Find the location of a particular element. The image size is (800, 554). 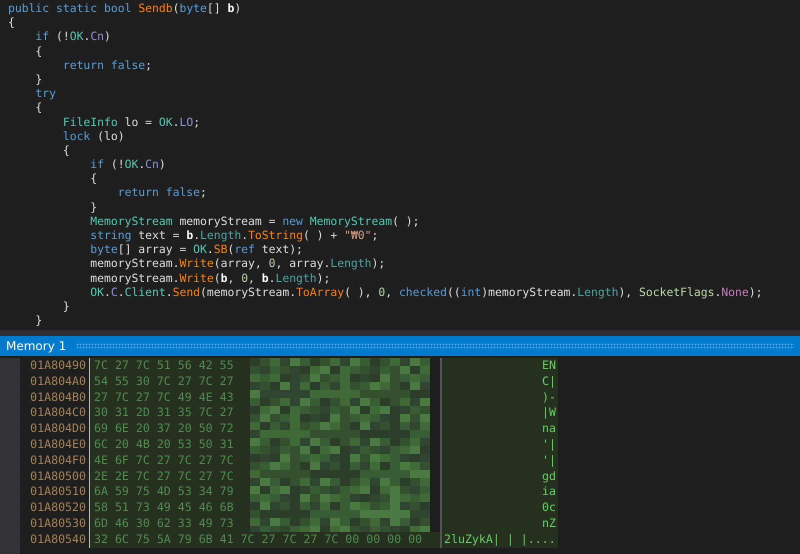

hex-bytes: 30 31 2D 31 35 7C 27 is located at coordinates (170, 413).